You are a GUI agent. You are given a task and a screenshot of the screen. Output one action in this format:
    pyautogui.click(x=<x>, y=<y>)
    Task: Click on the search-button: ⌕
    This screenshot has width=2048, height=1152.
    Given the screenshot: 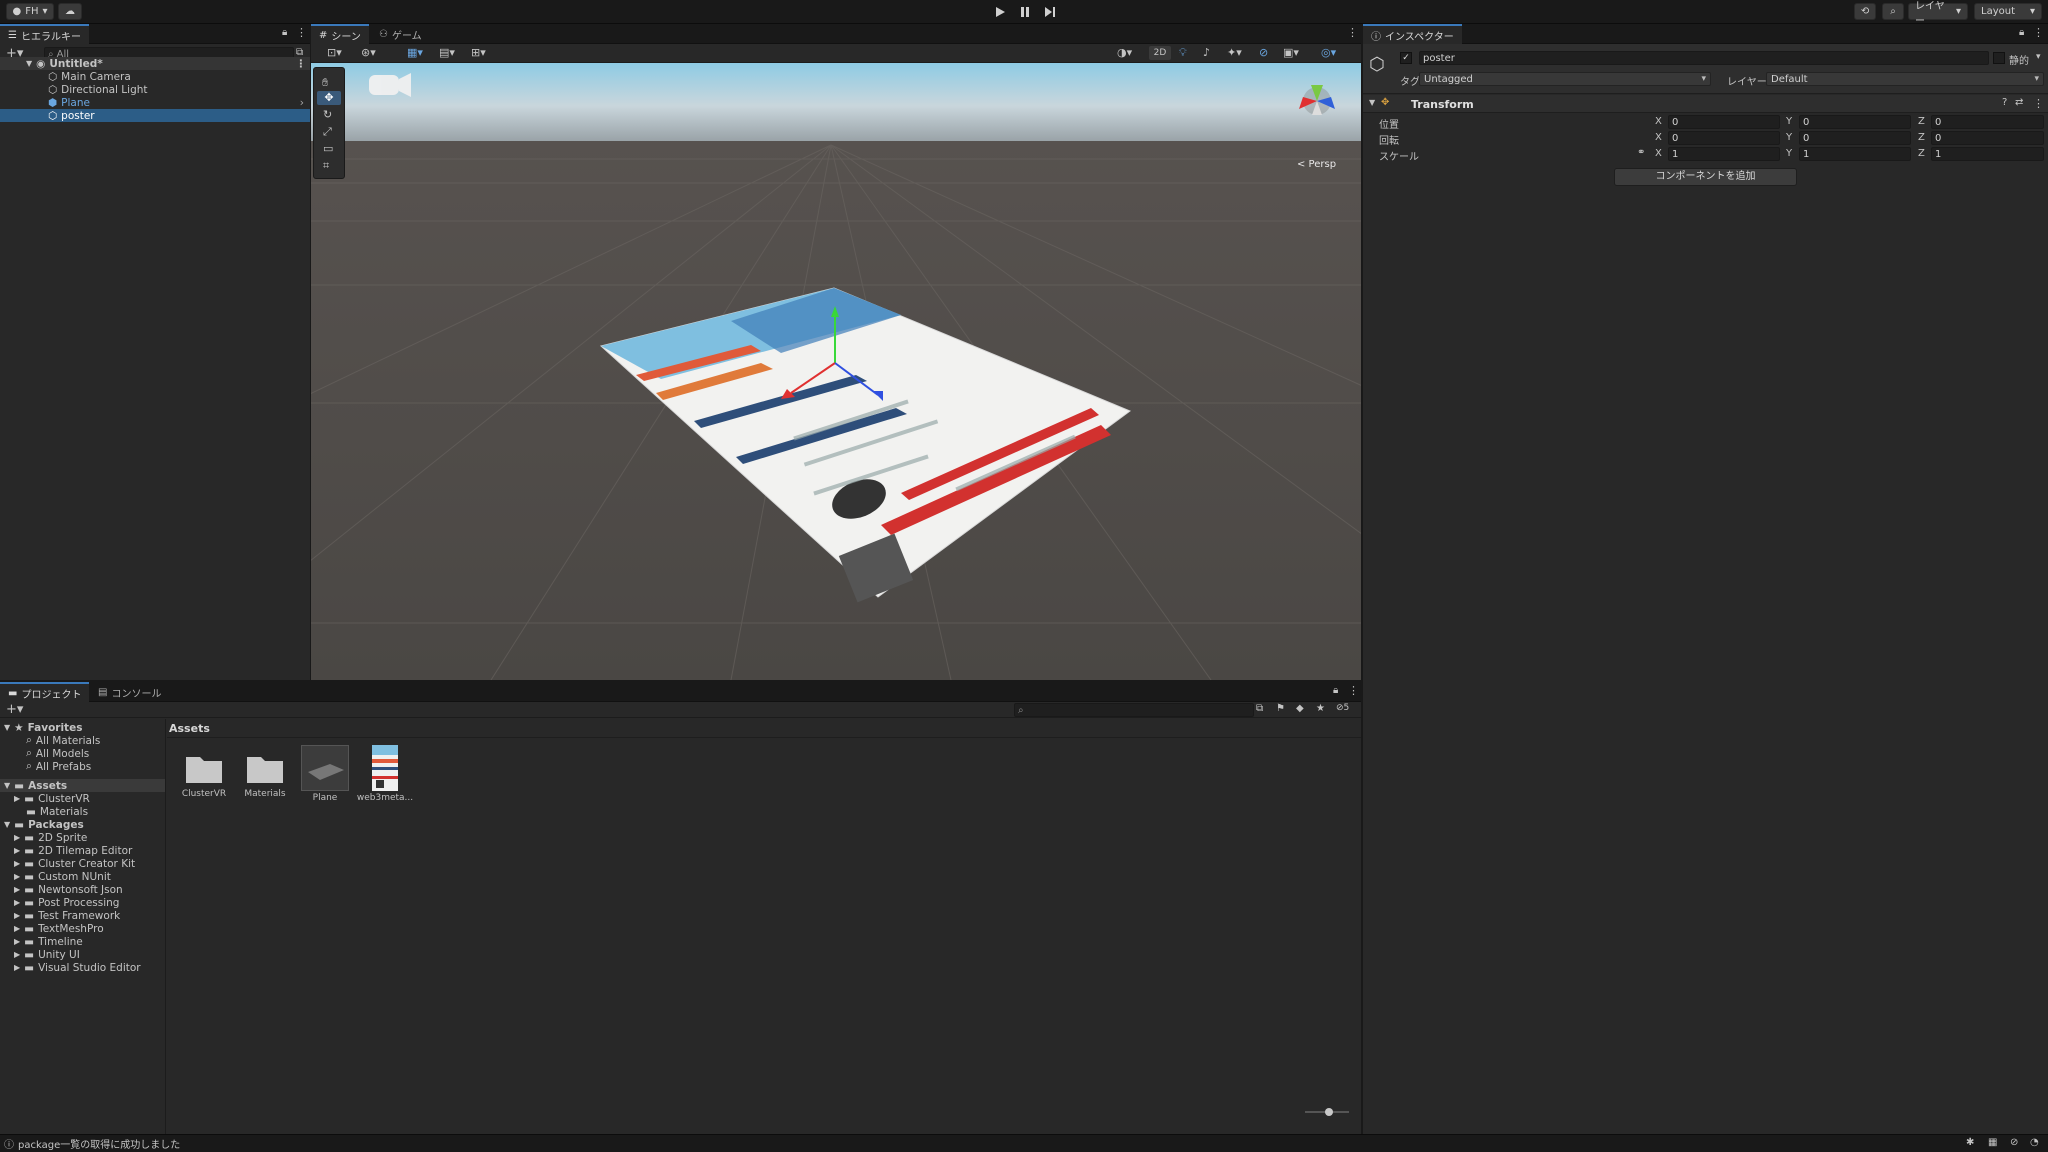 What is the action you would take?
    pyautogui.click(x=1893, y=11)
    